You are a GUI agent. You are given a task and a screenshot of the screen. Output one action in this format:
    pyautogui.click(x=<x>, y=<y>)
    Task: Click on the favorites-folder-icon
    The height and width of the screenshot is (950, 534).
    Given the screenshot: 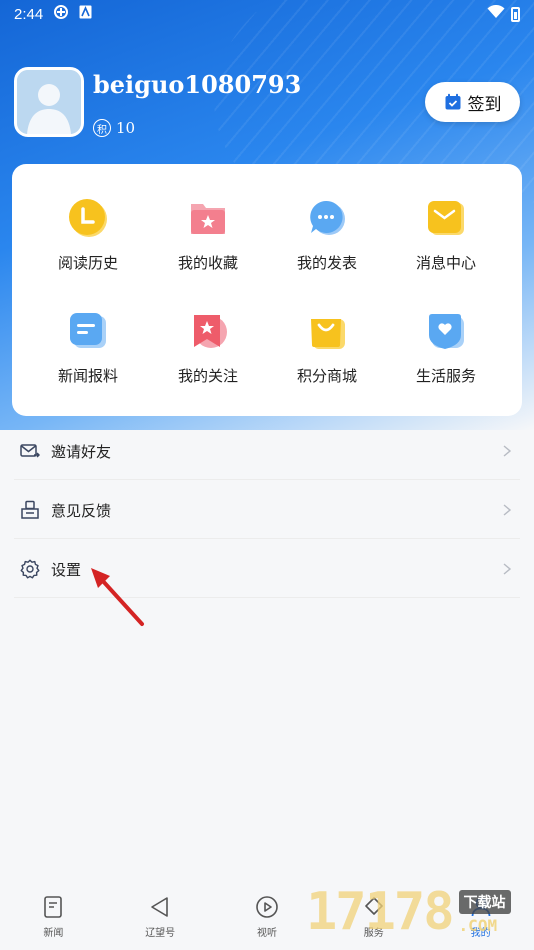 What is the action you would take?
    pyautogui.click(x=208, y=219)
    